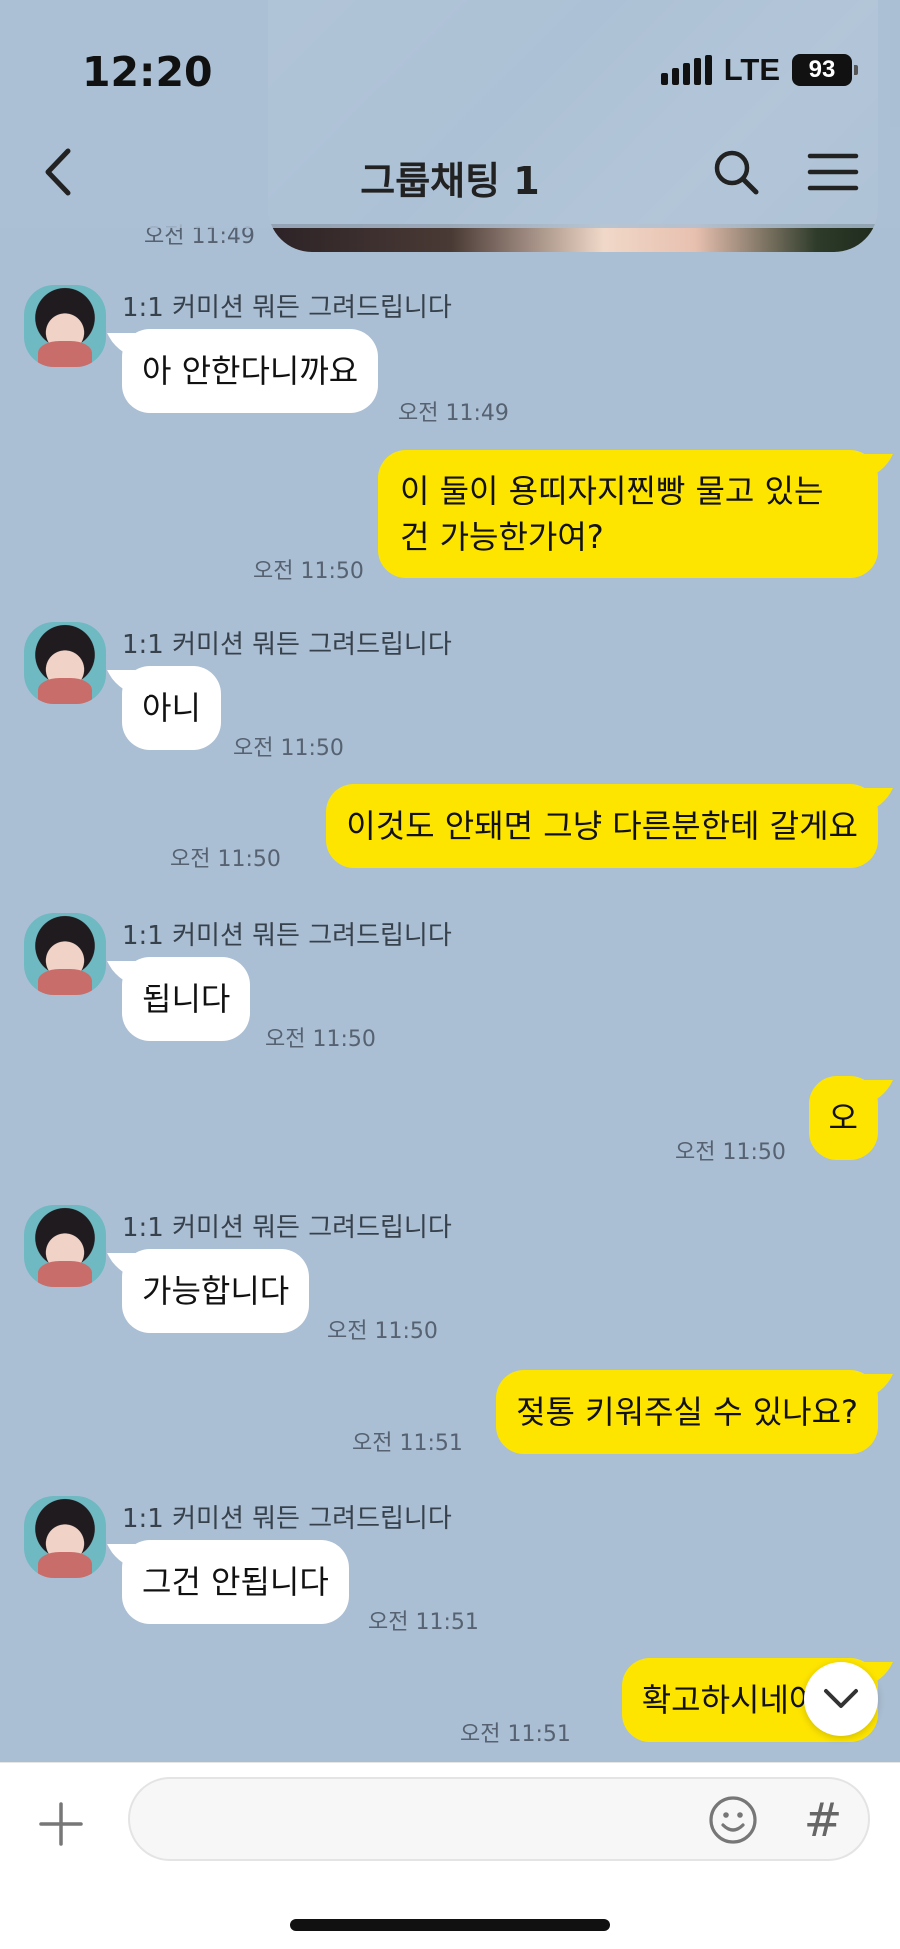 Image resolution: width=900 pixels, height=1949 pixels. I want to click on emoji-button, so click(733, 1820).